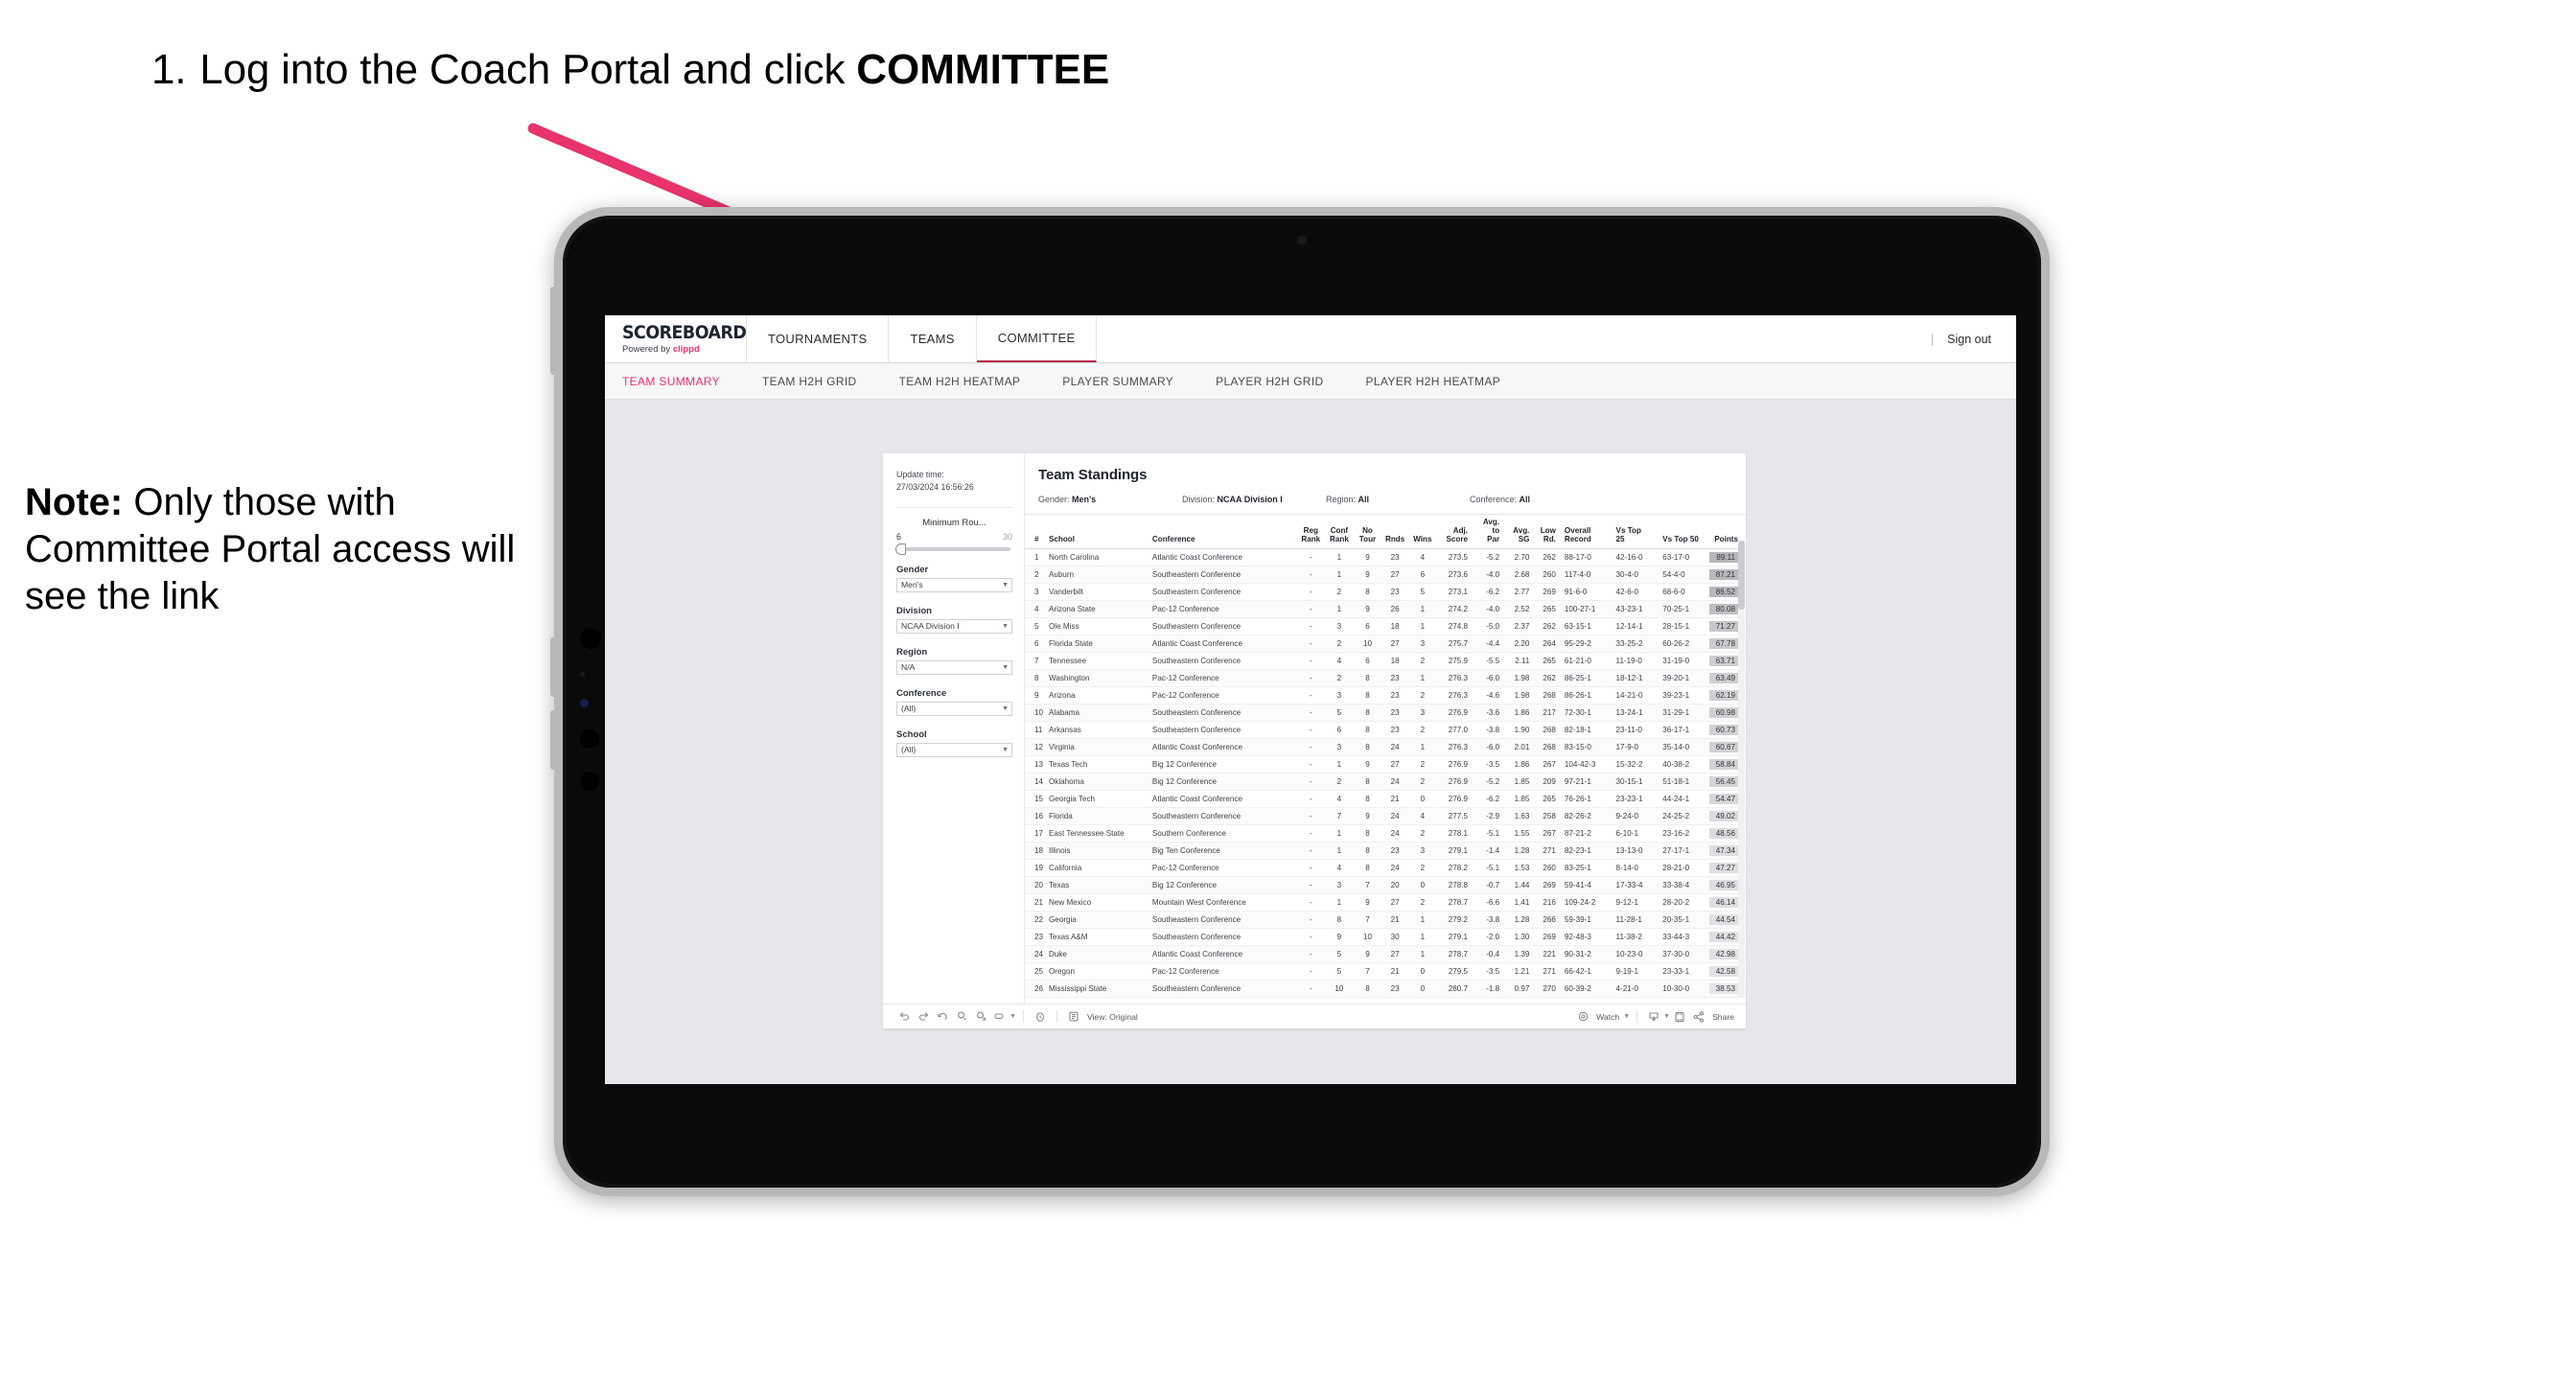  I want to click on tab-team-summary: TEAM SUMMARY, so click(681, 382).